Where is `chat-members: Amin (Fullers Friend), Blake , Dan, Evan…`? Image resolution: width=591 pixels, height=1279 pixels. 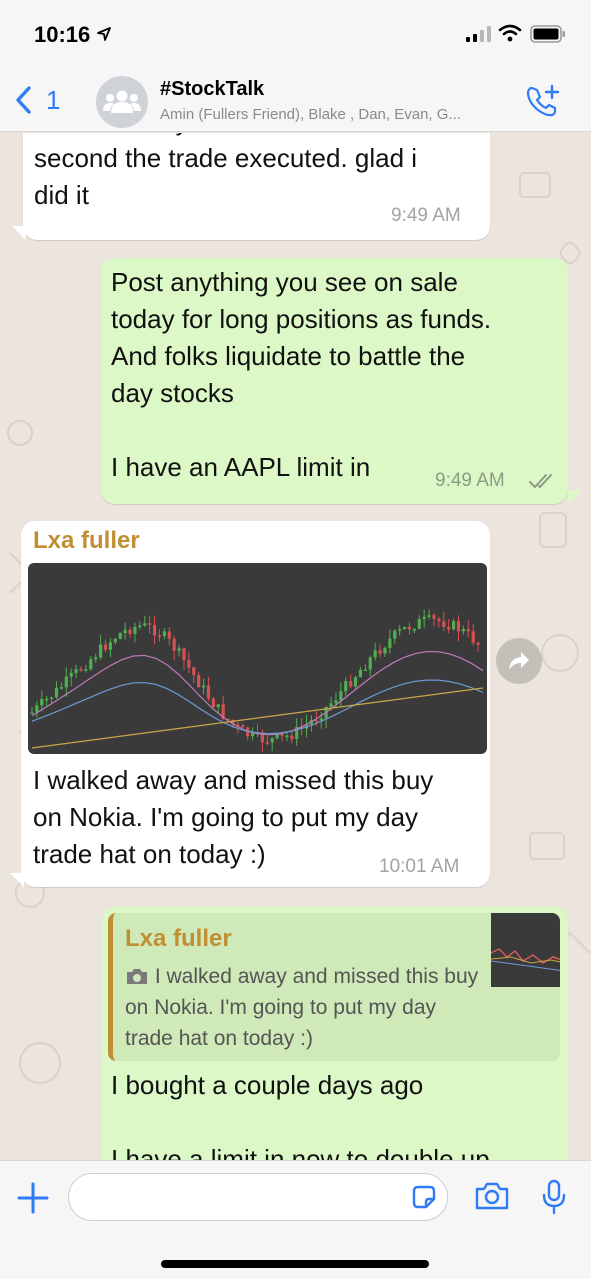 chat-members: Amin (Fullers Friend), Blake , Dan, Evan… is located at coordinates (340, 114).